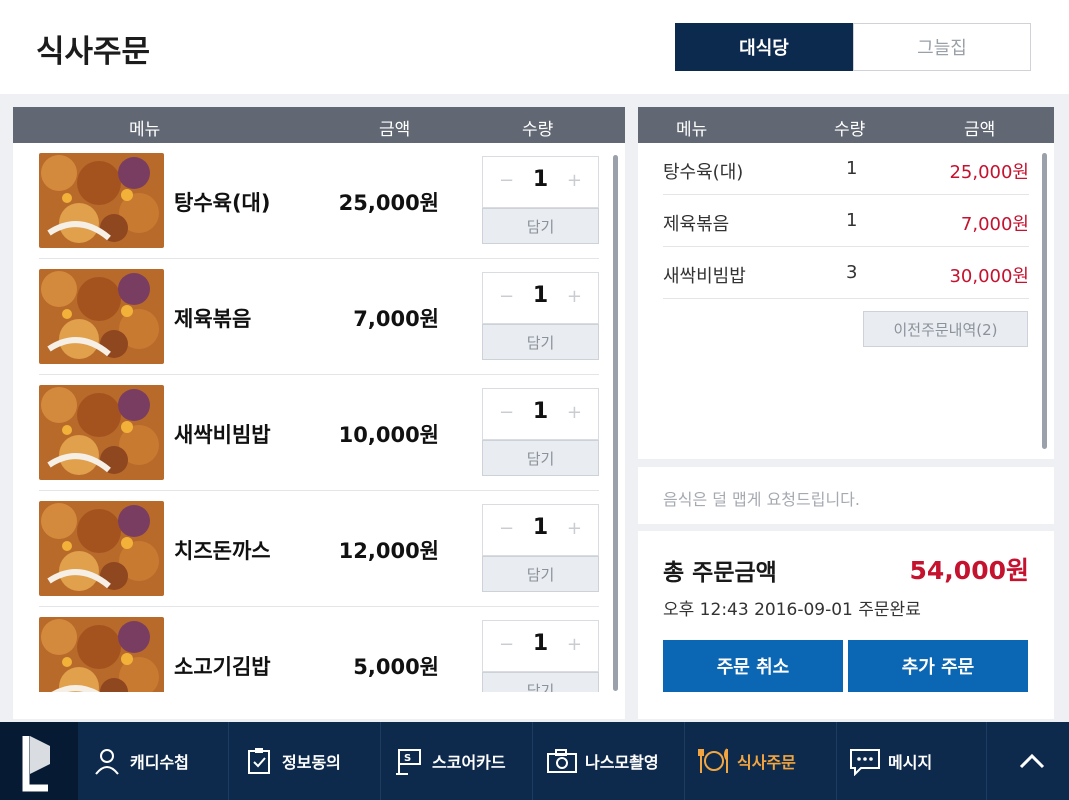 The width and height of the screenshot is (1069, 800). I want to click on menu-item-name: 치즈돈까스, so click(222, 551).